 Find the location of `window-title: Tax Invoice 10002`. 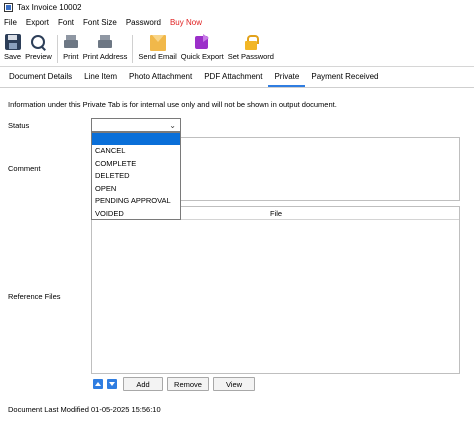

window-title: Tax Invoice 10002 is located at coordinates (49, 7).